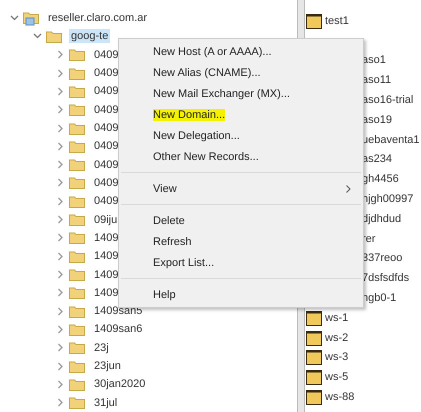 The width and height of the screenshot is (421, 412). I want to click on tree-item: 31jul, so click(106, 403).